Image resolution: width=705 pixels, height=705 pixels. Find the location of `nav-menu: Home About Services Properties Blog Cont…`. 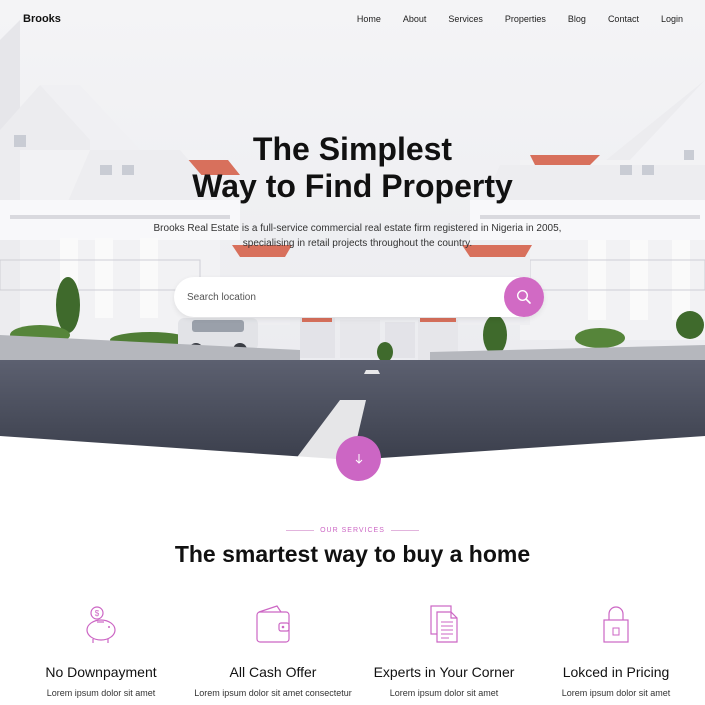

nav-menu: Home About Services Properties Blog Cont… is located at coordinates (509, 19).